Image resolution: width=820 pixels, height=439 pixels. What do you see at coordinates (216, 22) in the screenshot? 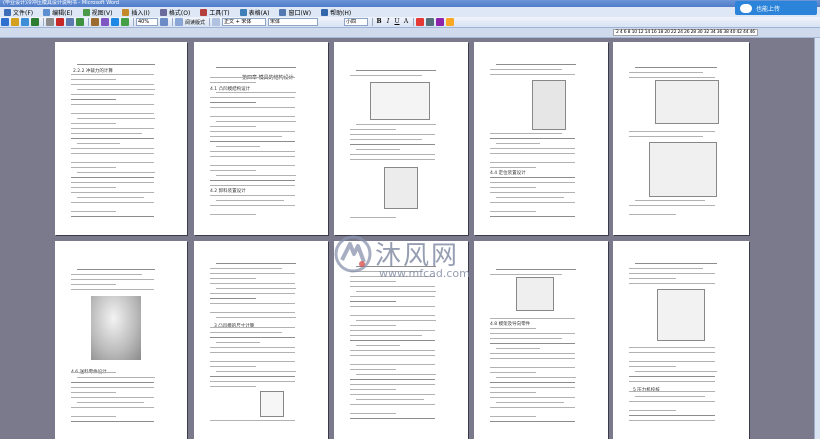
I see `styles-icon` at bounding box center [216, 22].